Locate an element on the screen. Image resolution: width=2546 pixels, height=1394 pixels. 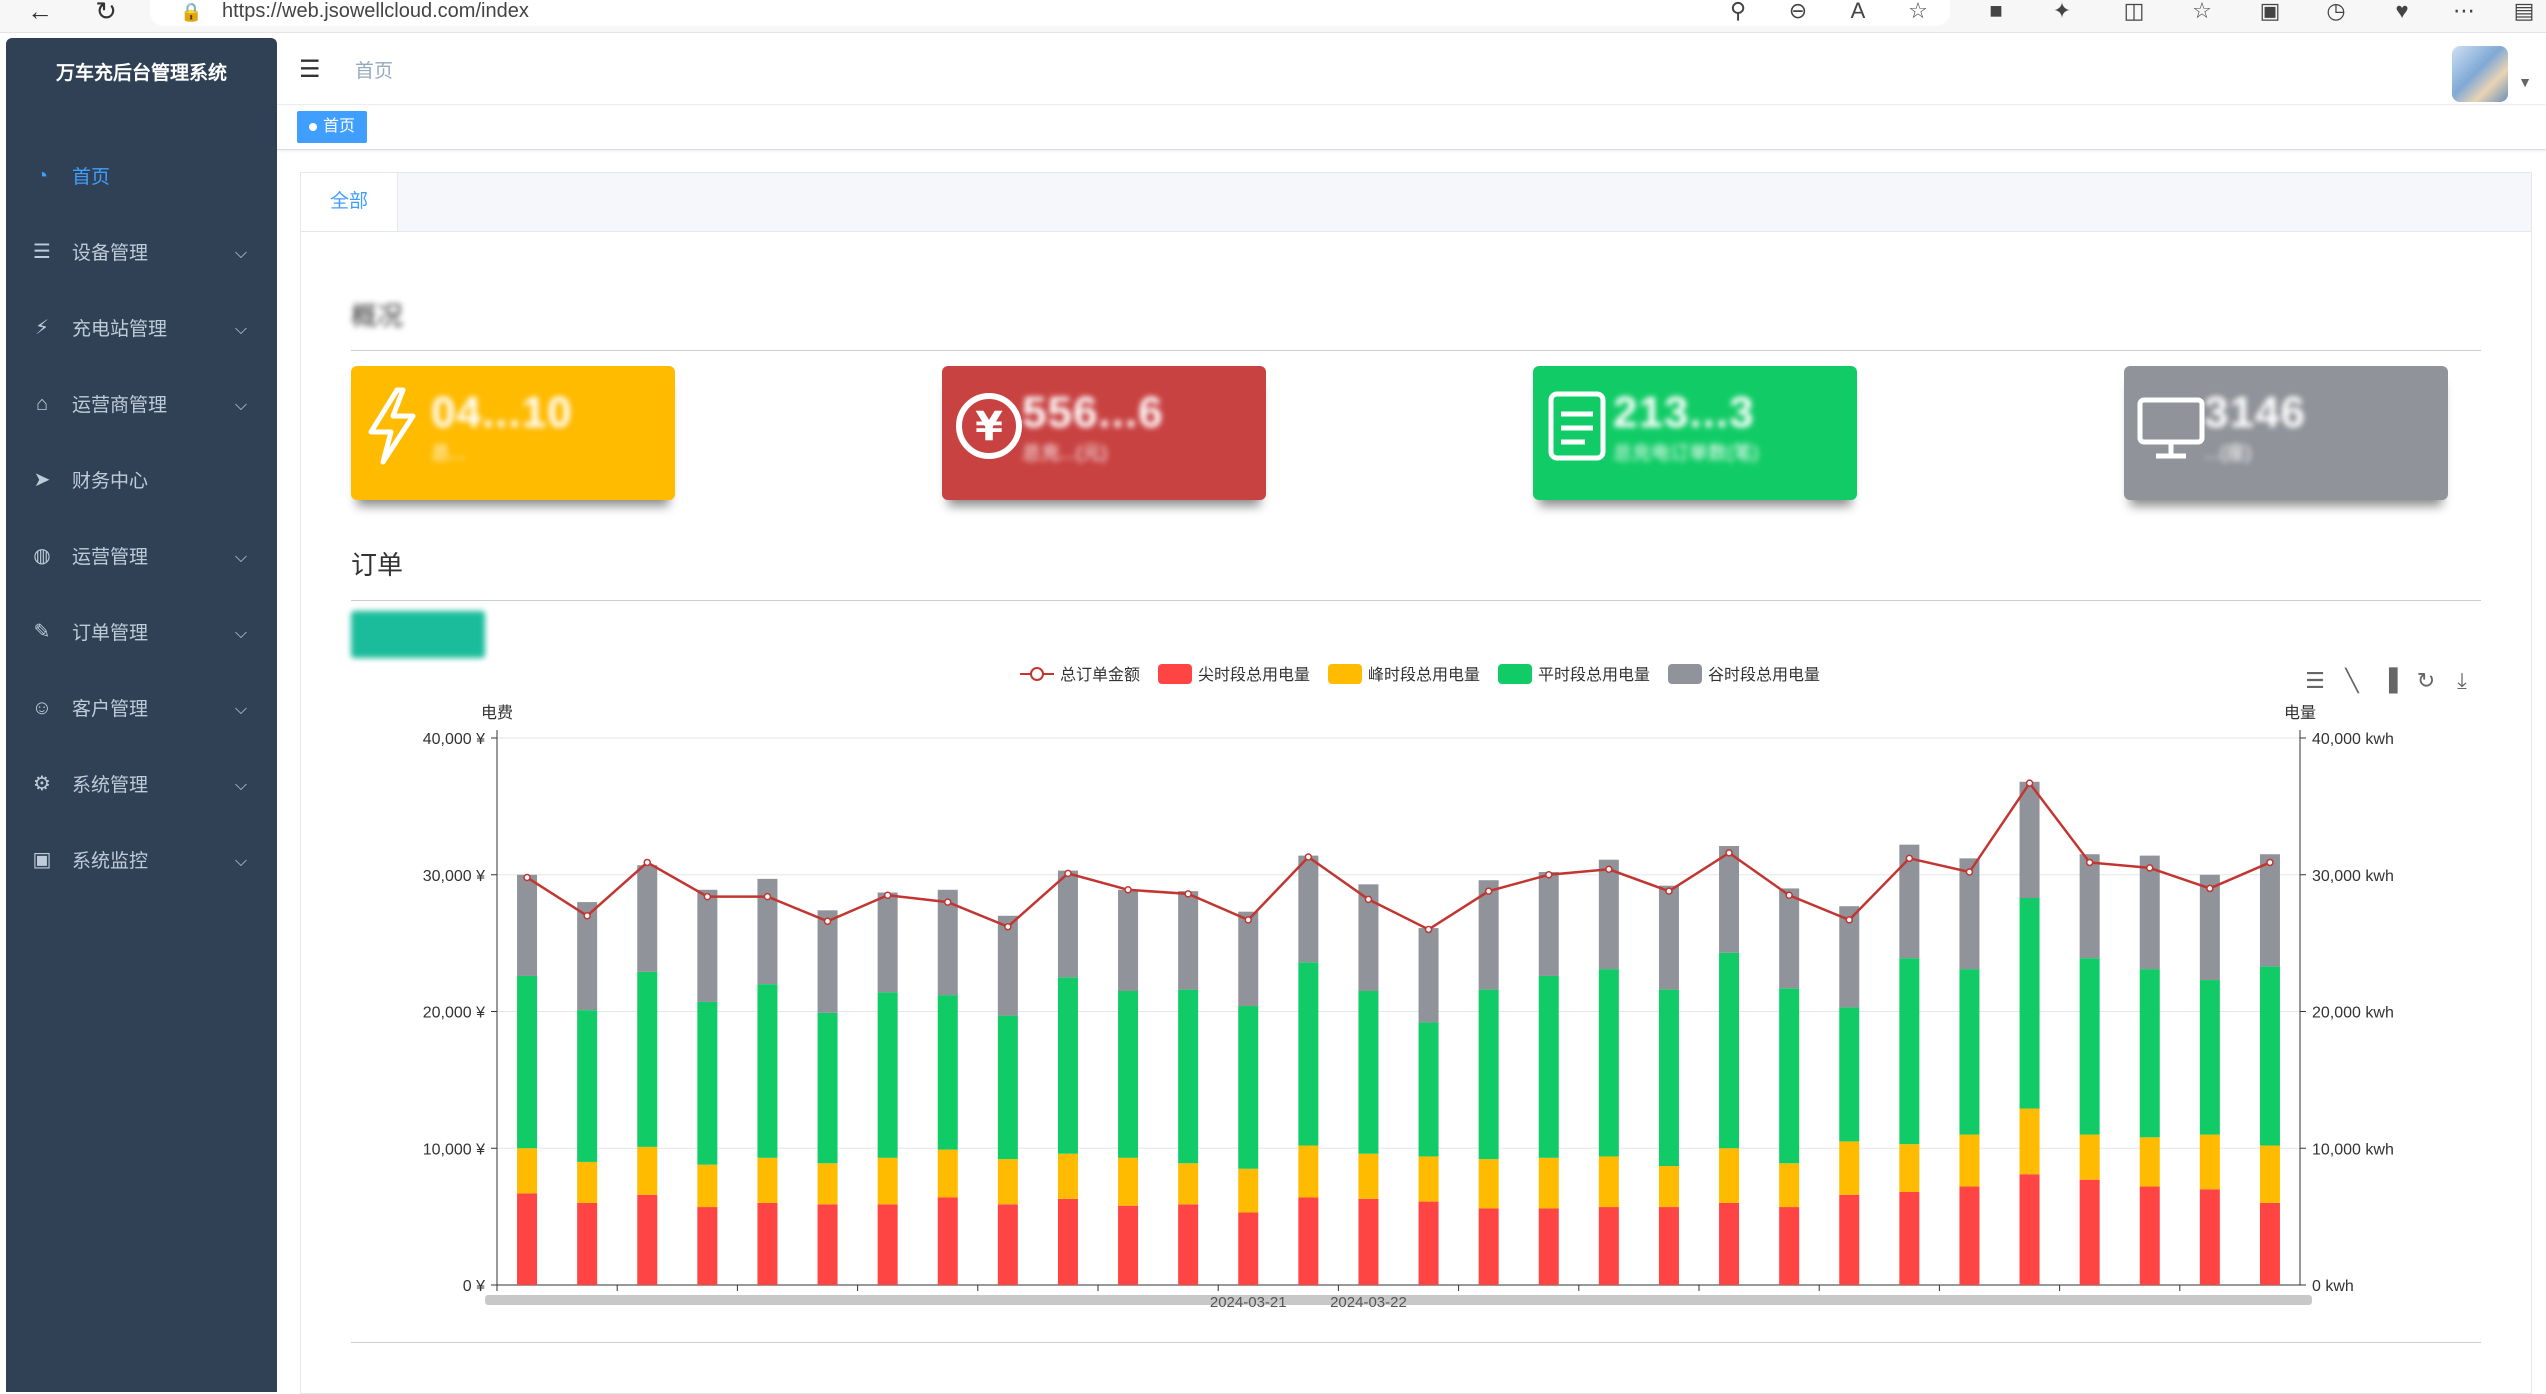
y-axis-name-left: 电费 is located at coordinates (497, 713).